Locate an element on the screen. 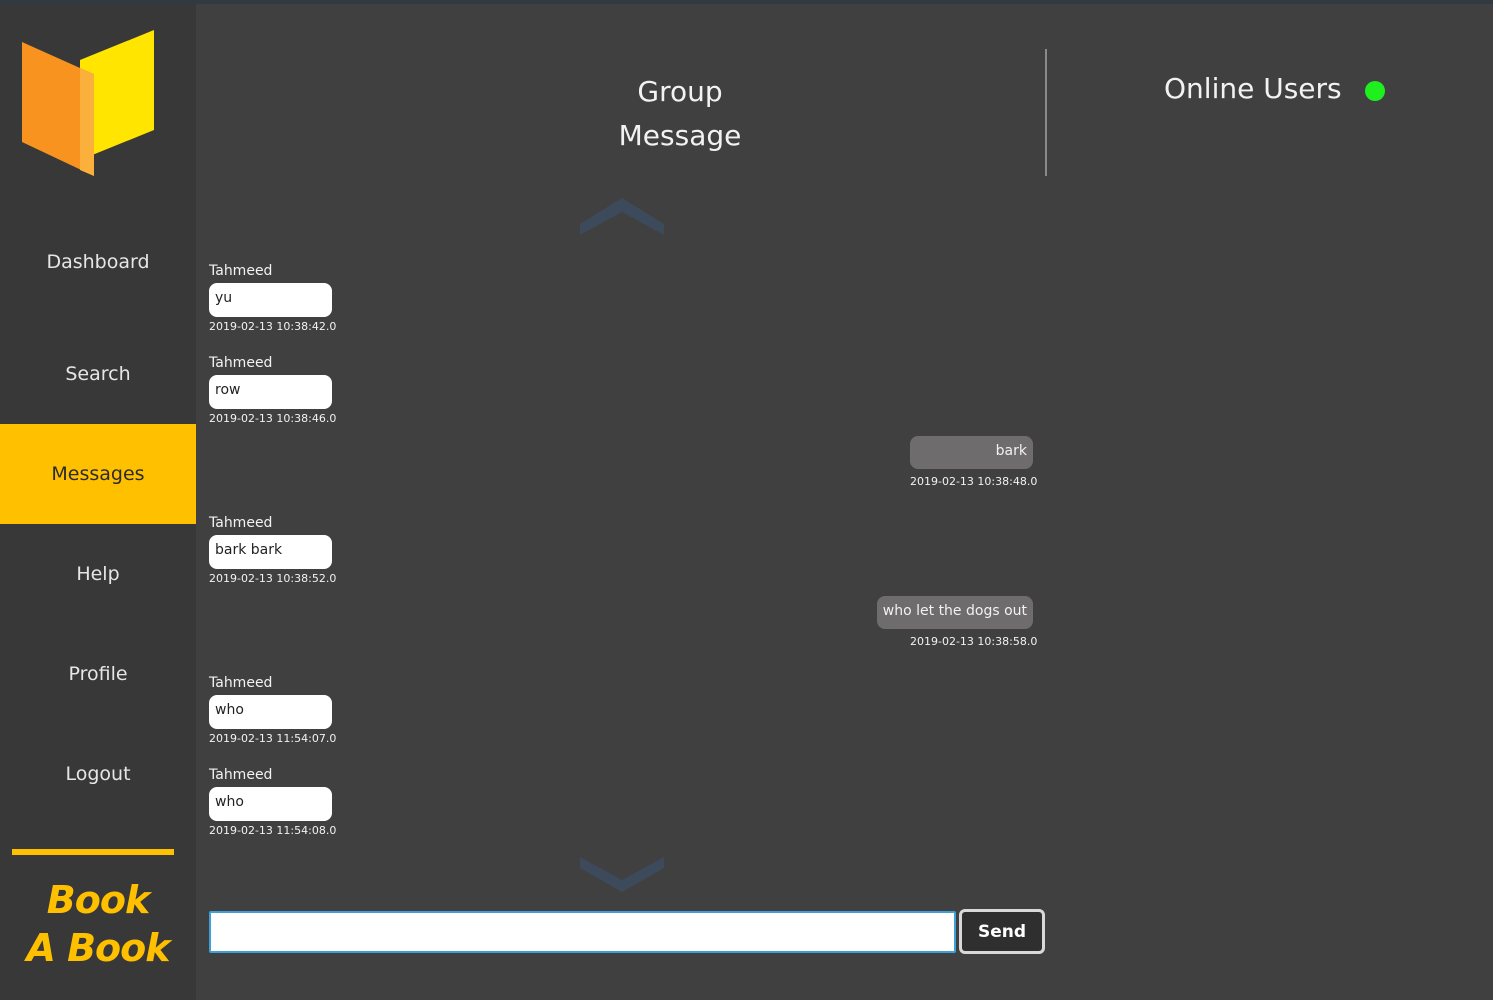 This screenshot has height=1000, width=1493. message-timestamp: 2019-02-13 11:54:08.0 is located at coordinates (273, 830).